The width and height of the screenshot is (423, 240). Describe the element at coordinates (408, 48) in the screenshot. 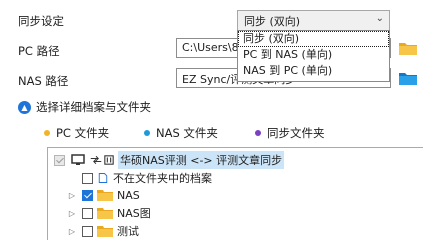

I see `folder-browse-pc-icon` at that location.